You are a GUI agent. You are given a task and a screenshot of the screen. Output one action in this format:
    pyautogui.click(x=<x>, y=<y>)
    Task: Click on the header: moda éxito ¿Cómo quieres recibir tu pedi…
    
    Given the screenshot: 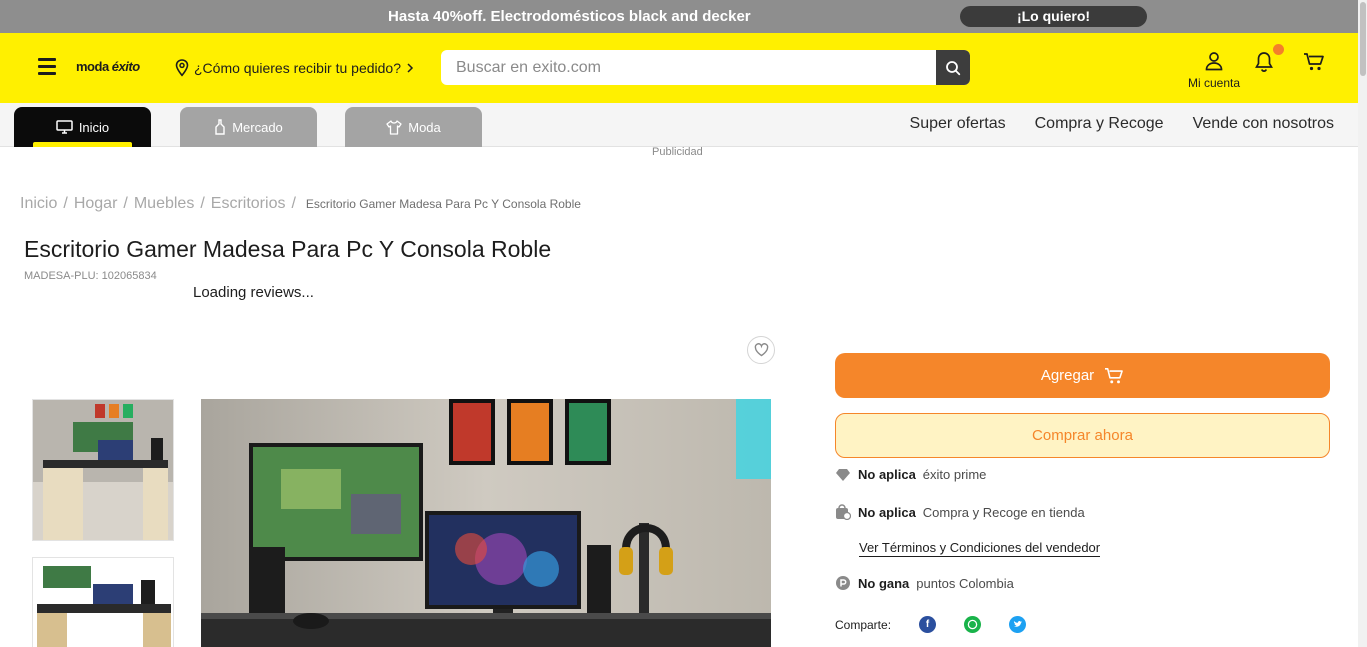 What is the action you would take?
    pyautogui.click(x=679, y=68)
    